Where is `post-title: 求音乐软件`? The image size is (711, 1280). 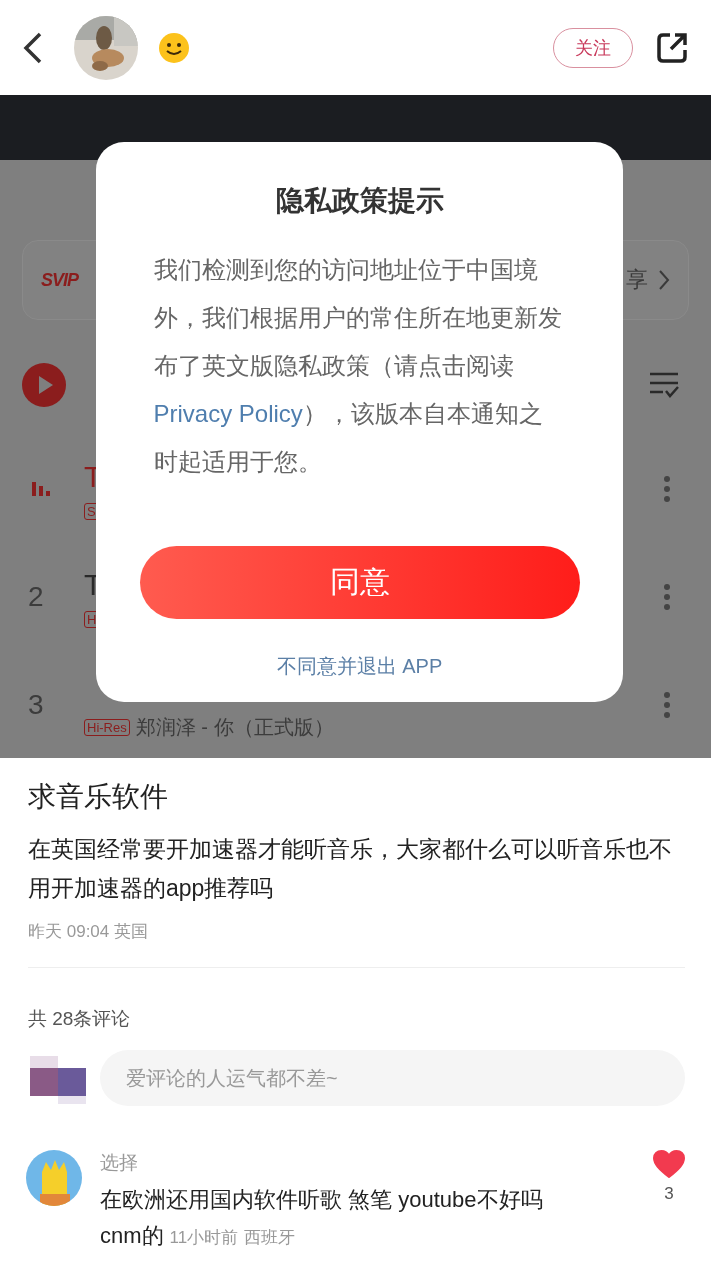 post-title: 求音乐软件 is located at coordinates (98, 797).